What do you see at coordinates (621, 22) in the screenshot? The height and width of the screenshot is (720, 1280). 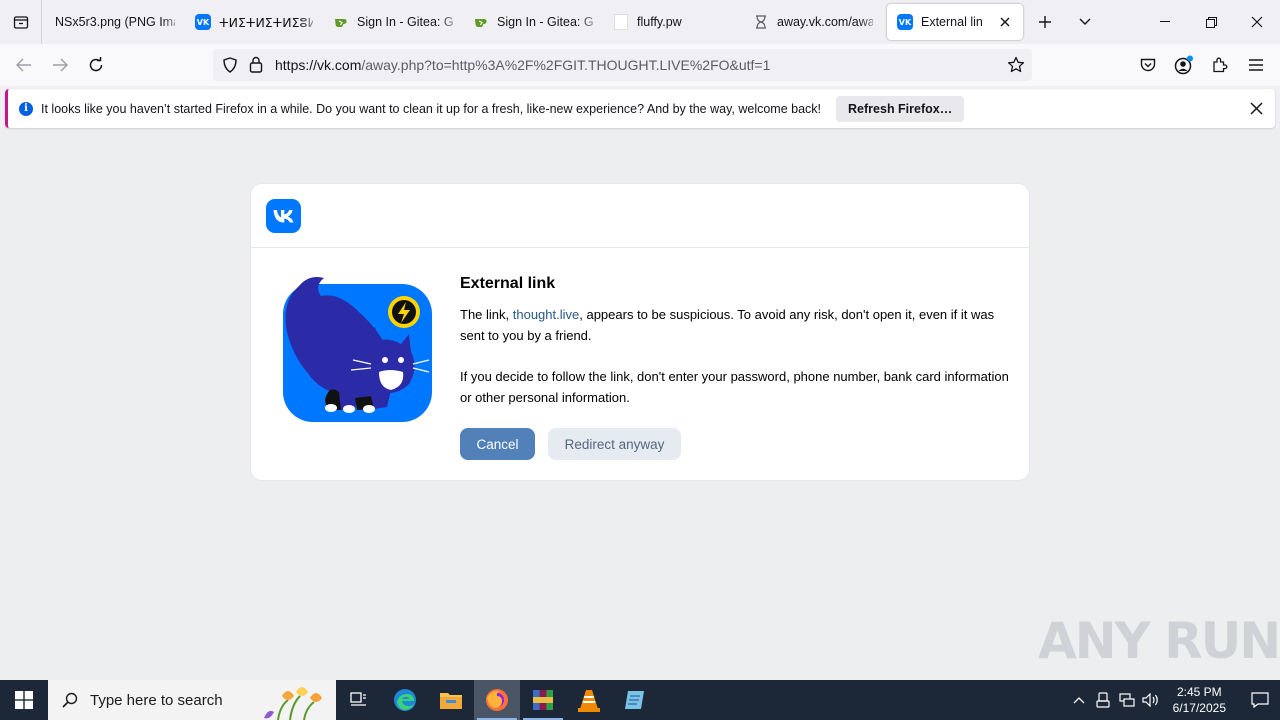 I see `blank-page-icon` at bounding box center [621, 22].